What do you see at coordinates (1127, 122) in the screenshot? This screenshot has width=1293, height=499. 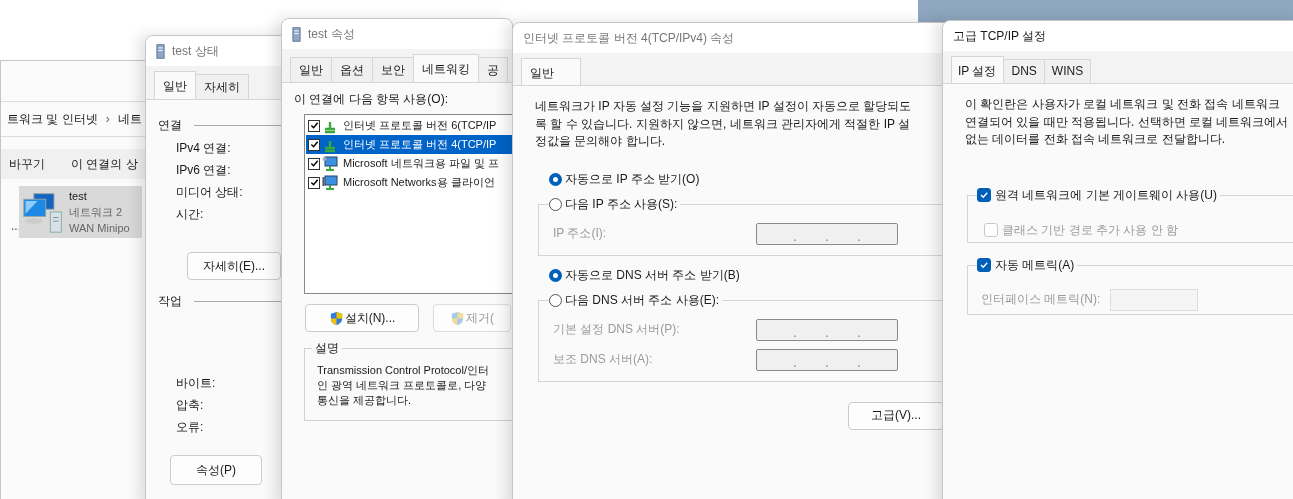 I see `intro-text: 이 확인란은 사용자가 로컬 네트워크 및 전화 접속 네트워크 연결되어 있을 때만 적용됩니다. 선택하면 로컬 네트워크에서 없는 데이터를 전화 접속 네트워크로 전달합니다.` at bounding box center [1127, 122].